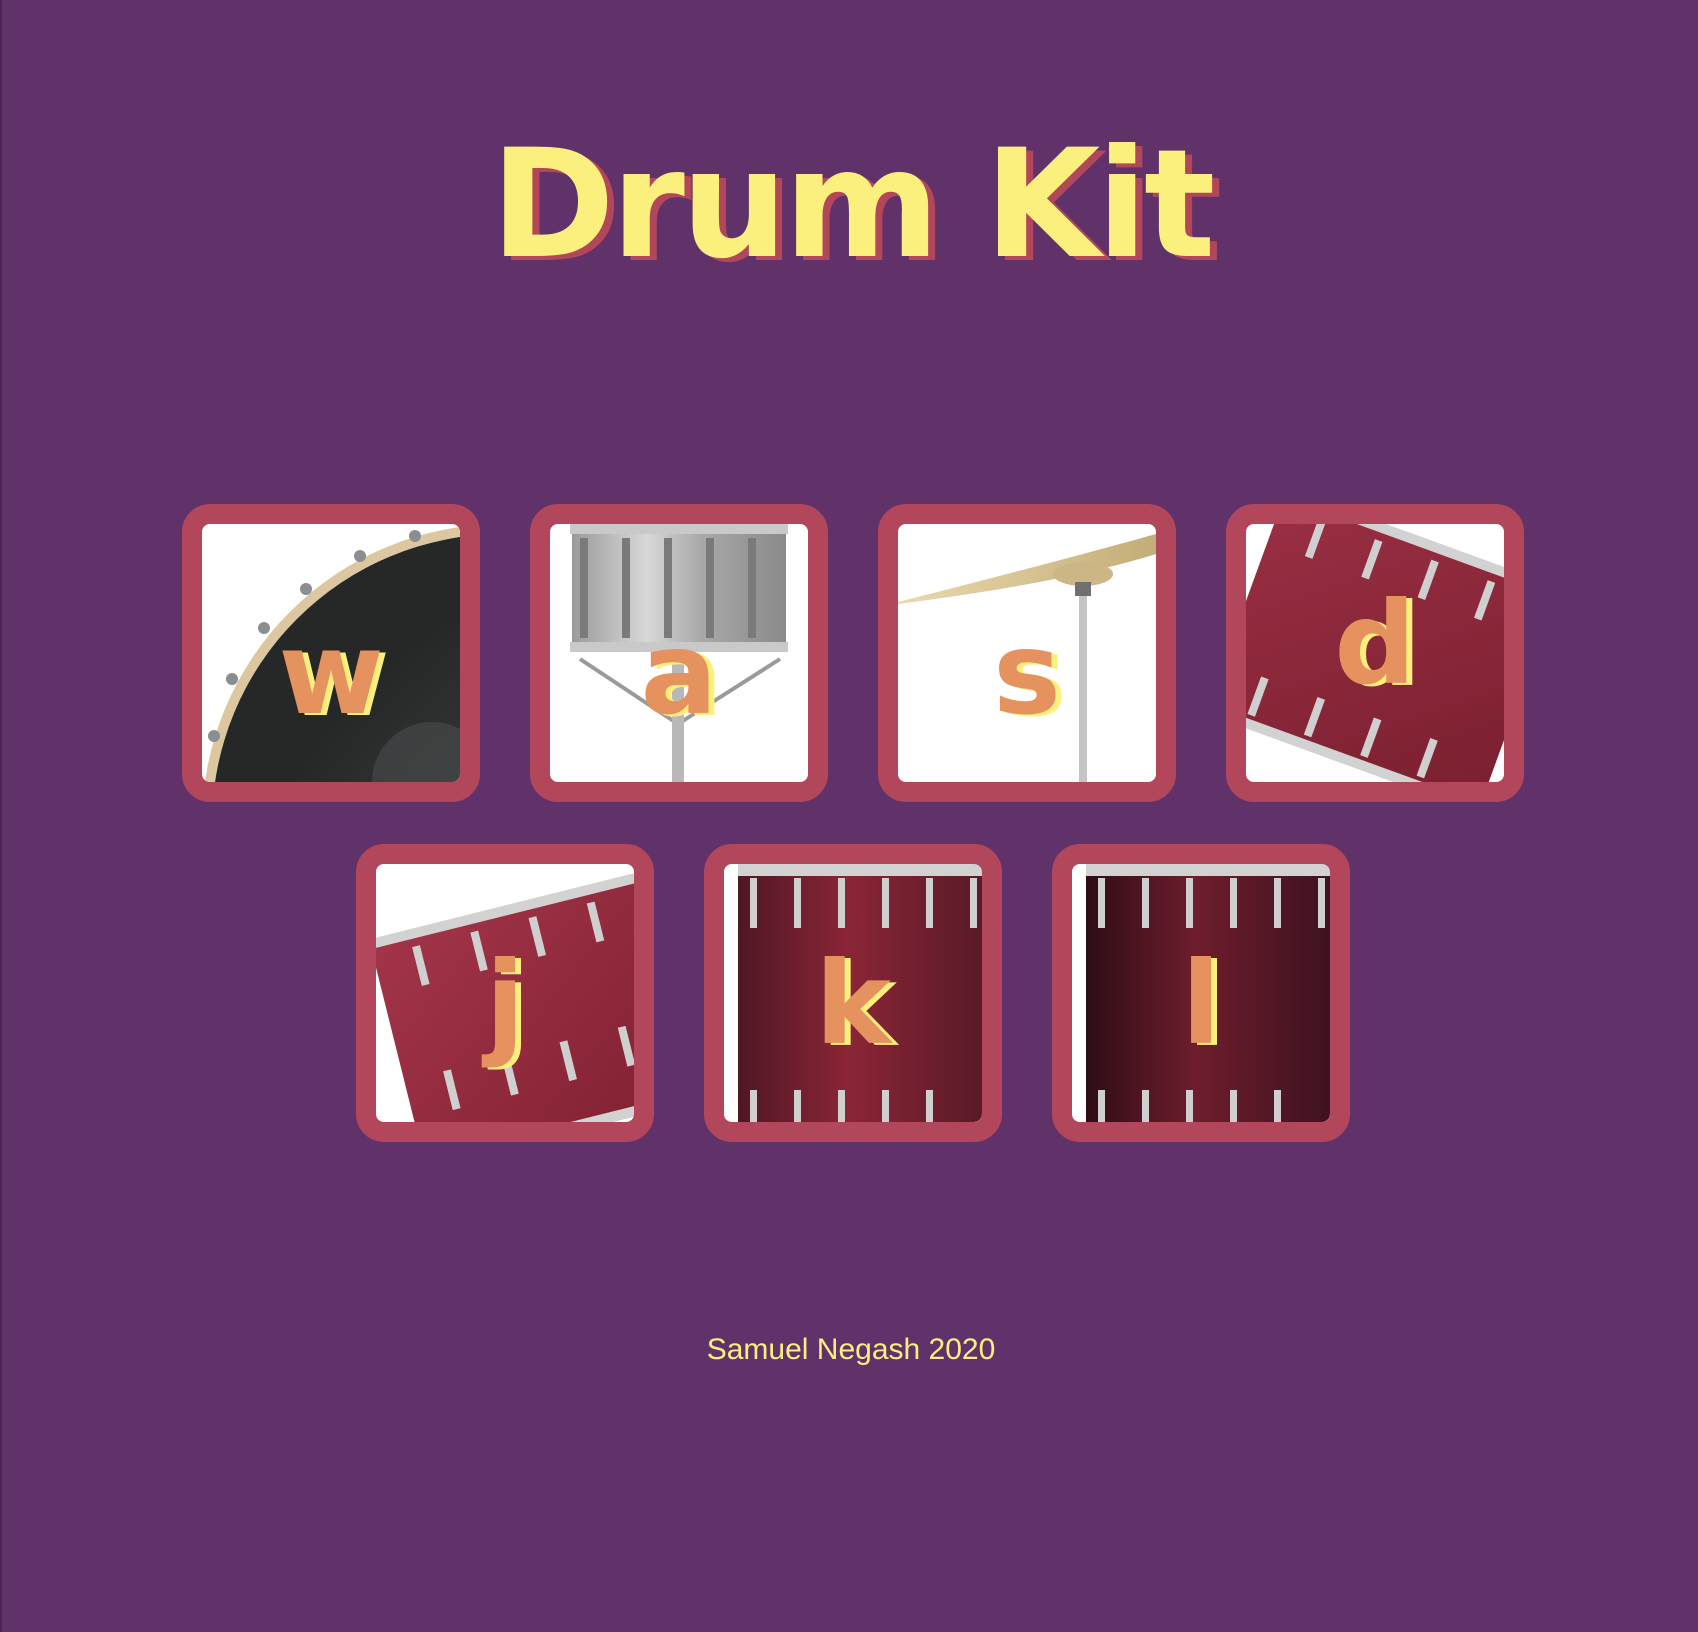 The height and width of the screenshot is (1632, 1698). I want to click on drum-button-w: w, so click(331, 653).